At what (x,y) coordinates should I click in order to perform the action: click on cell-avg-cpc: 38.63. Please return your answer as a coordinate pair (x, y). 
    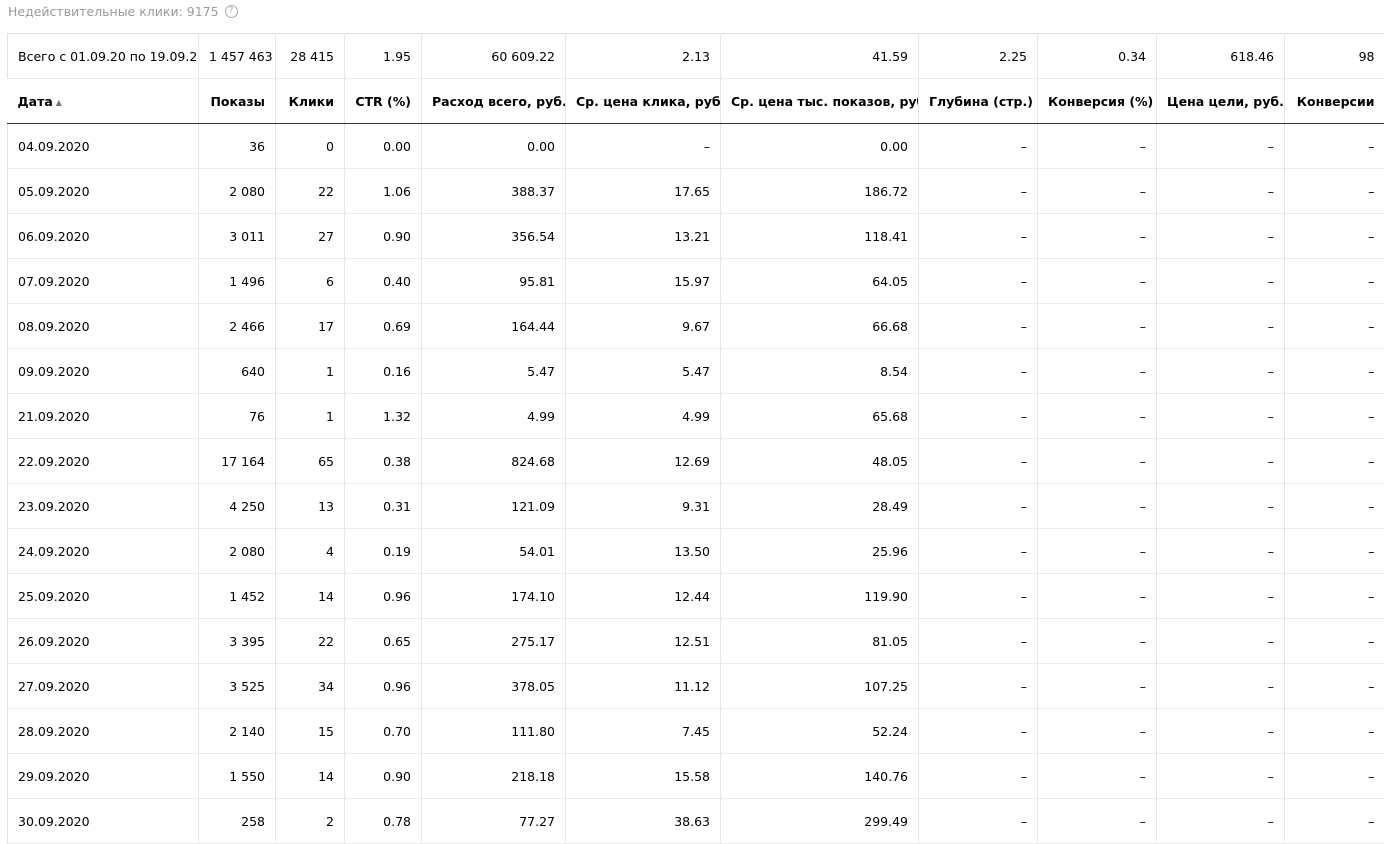
    Looking at the image, I should click on (643, 821).